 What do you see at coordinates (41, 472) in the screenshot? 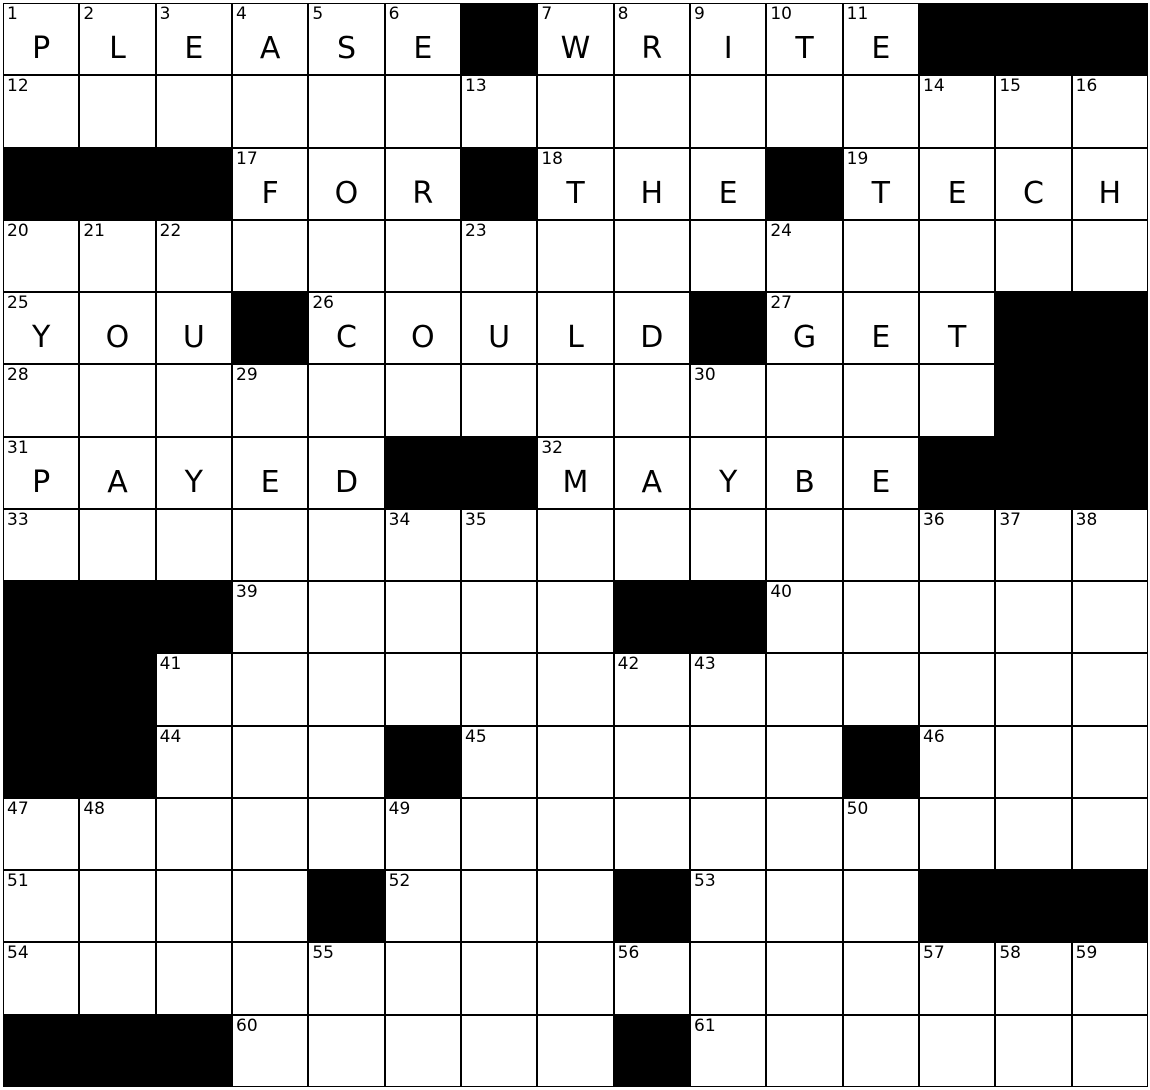
I see `grid-cell: 31 P` at bounding box center [41, 472].